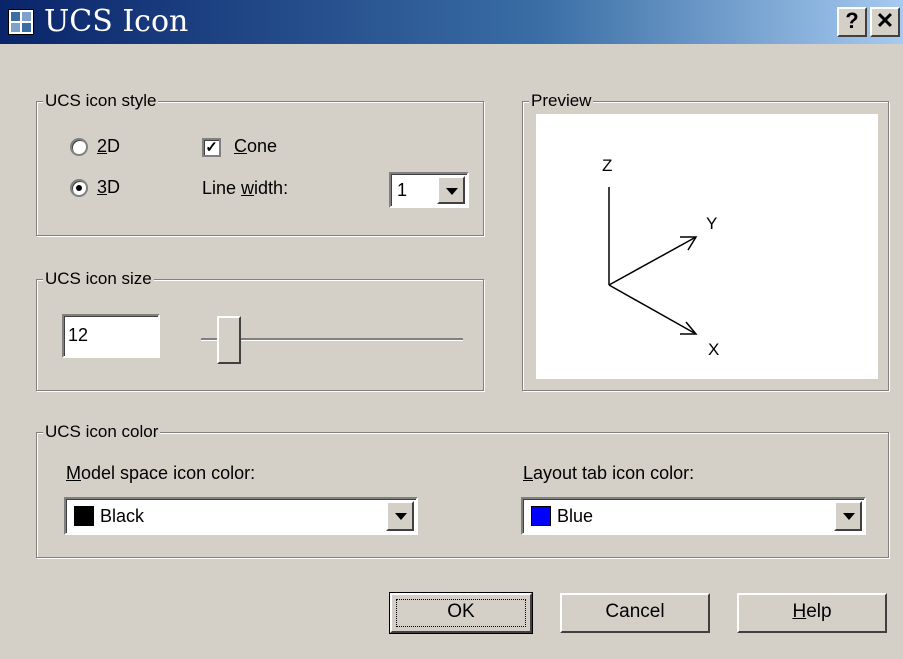  I want to click on black-color-swatch, so click(84, 516).